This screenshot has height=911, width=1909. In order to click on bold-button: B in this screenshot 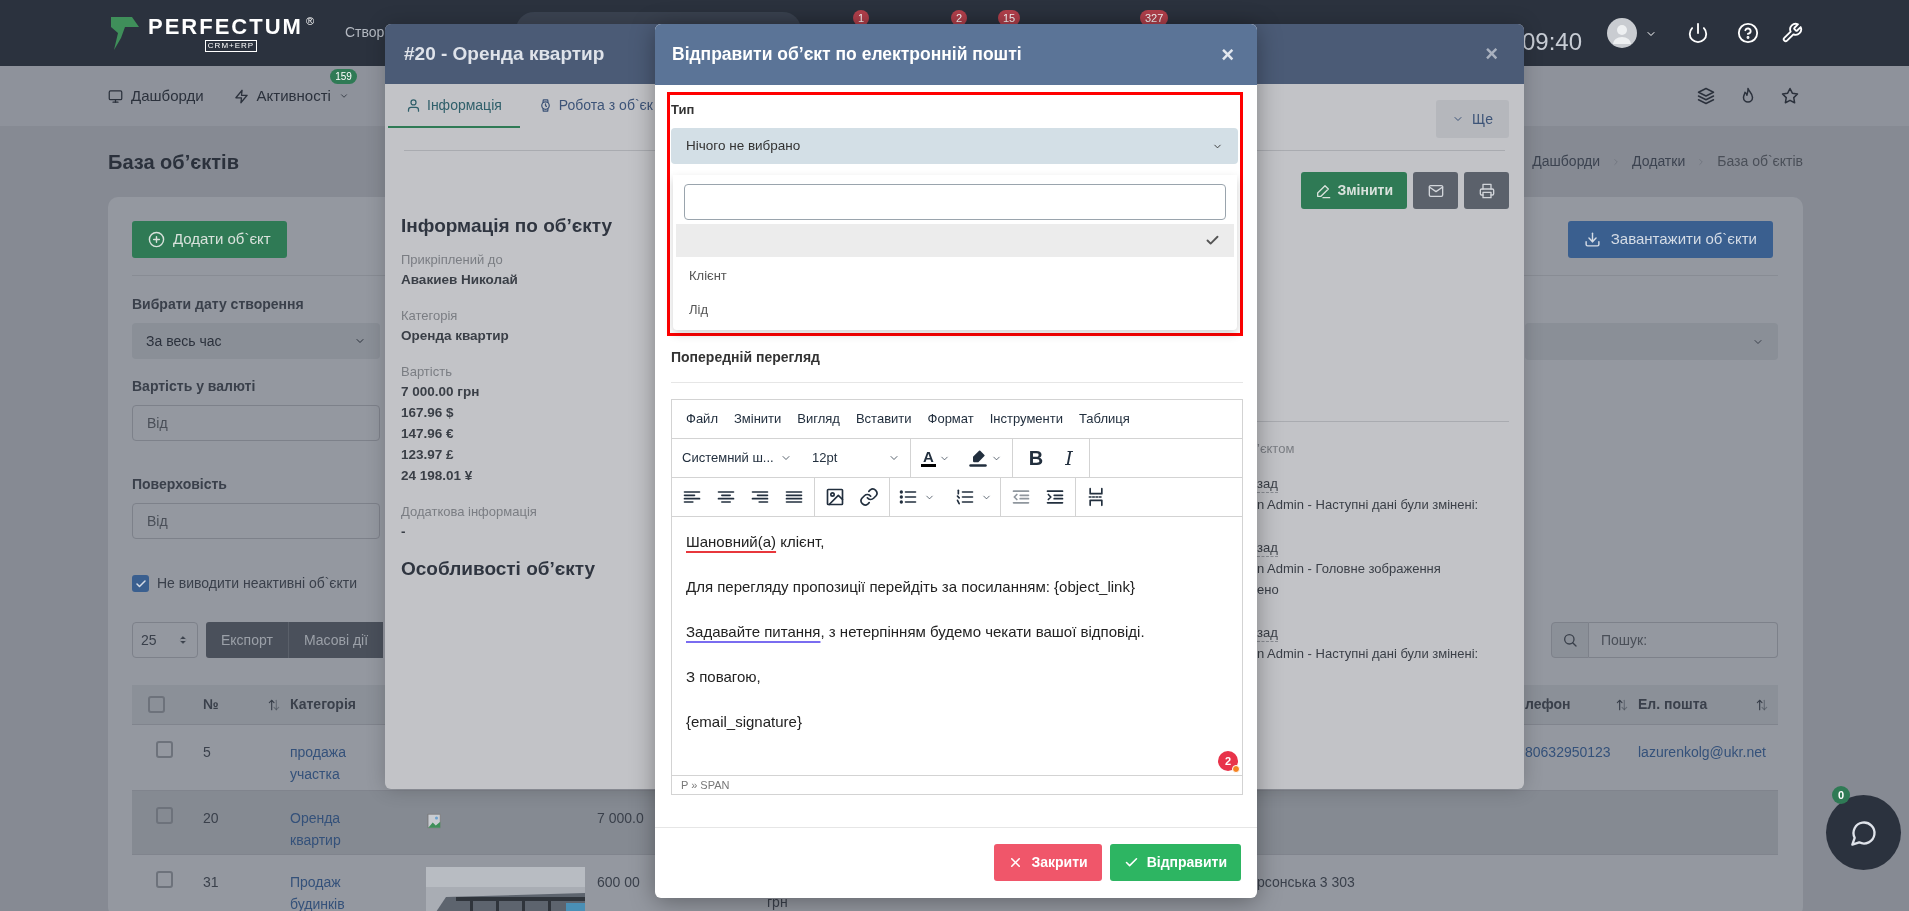, I will do `click(1036, 458)`.